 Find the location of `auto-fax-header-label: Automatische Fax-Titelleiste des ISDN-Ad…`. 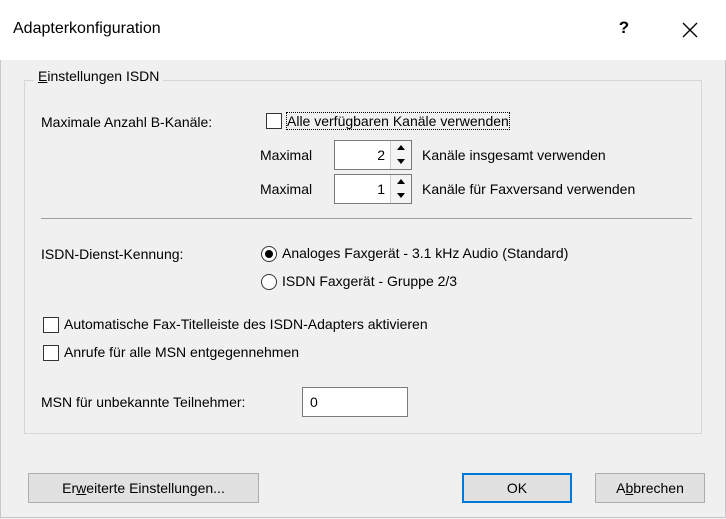

auto-fax-header-label: Automatische Fax-Titelleiste des ISDN-Ad… is located at coordinates (246, 324).